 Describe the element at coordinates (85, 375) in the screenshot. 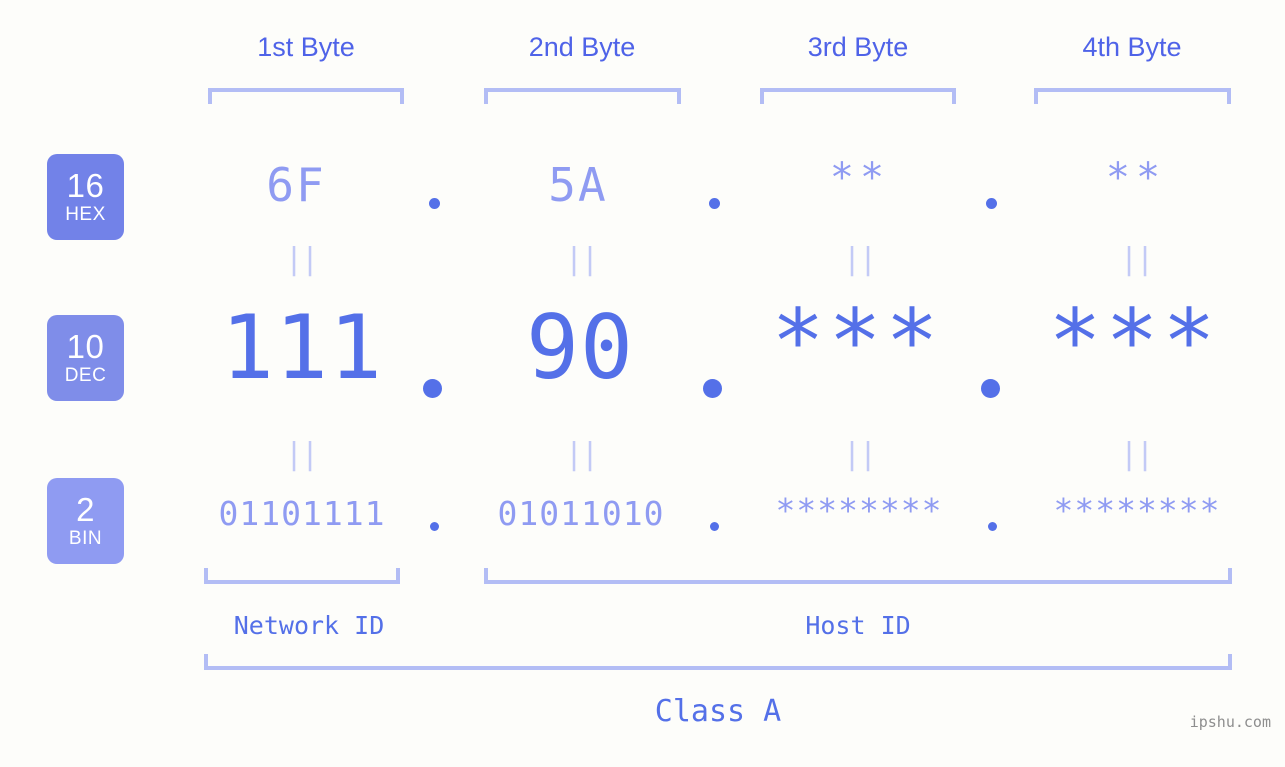

I see `radix-badge-dec-name: DEC` at that location.